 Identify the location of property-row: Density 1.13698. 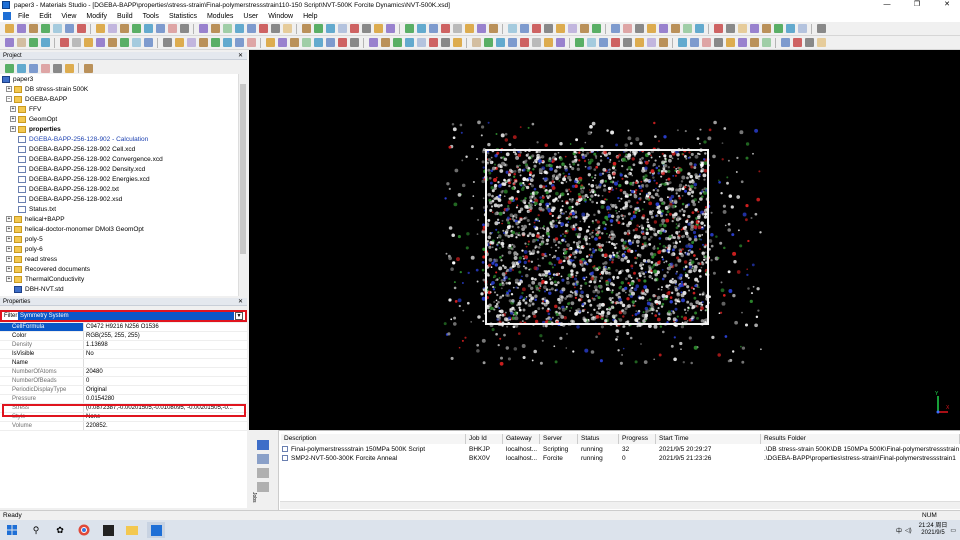
(123, 345).